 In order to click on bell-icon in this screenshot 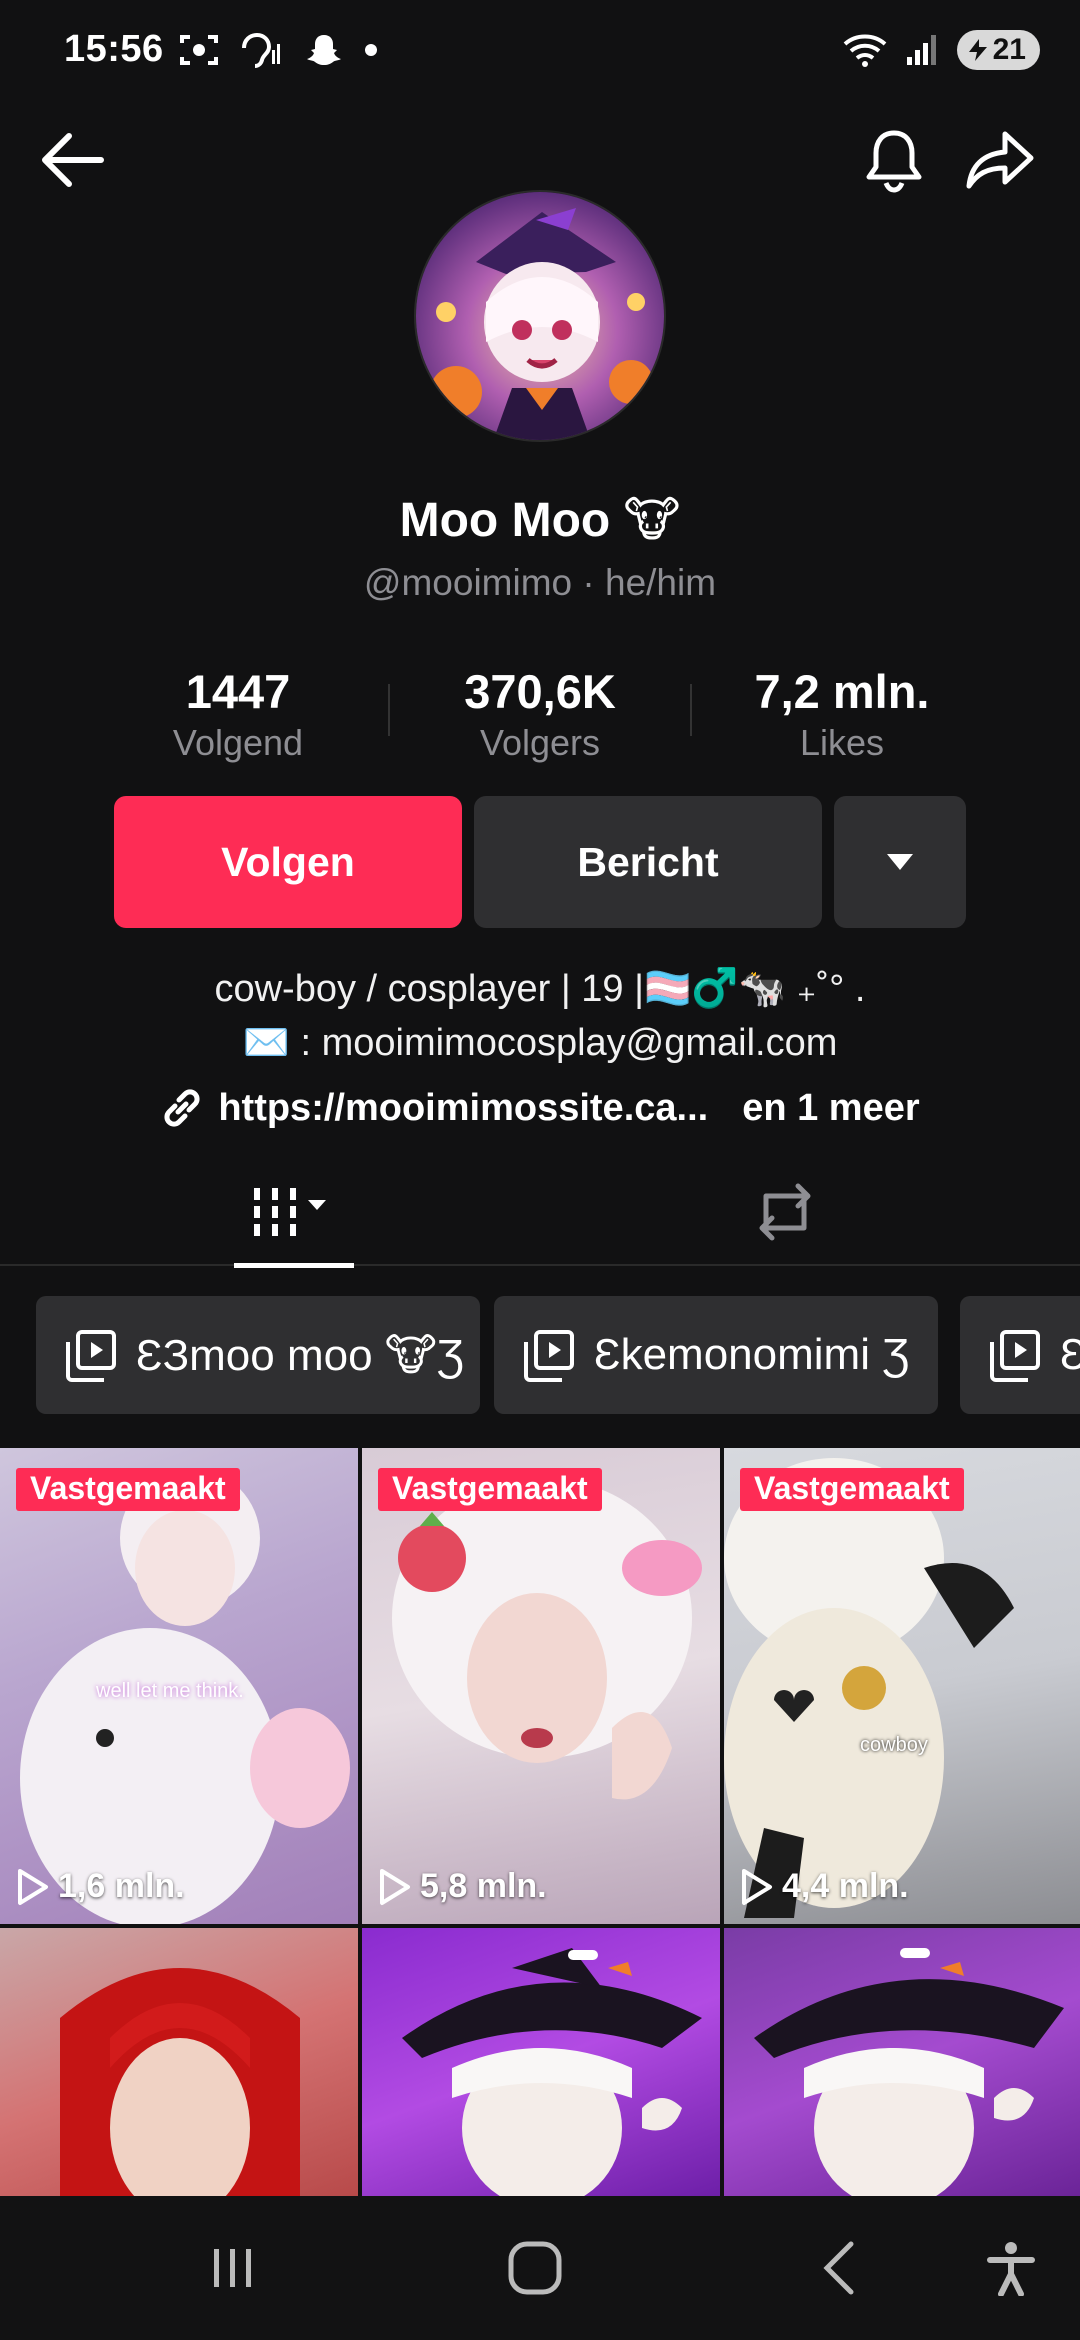, I will do `click(894, 161)`.